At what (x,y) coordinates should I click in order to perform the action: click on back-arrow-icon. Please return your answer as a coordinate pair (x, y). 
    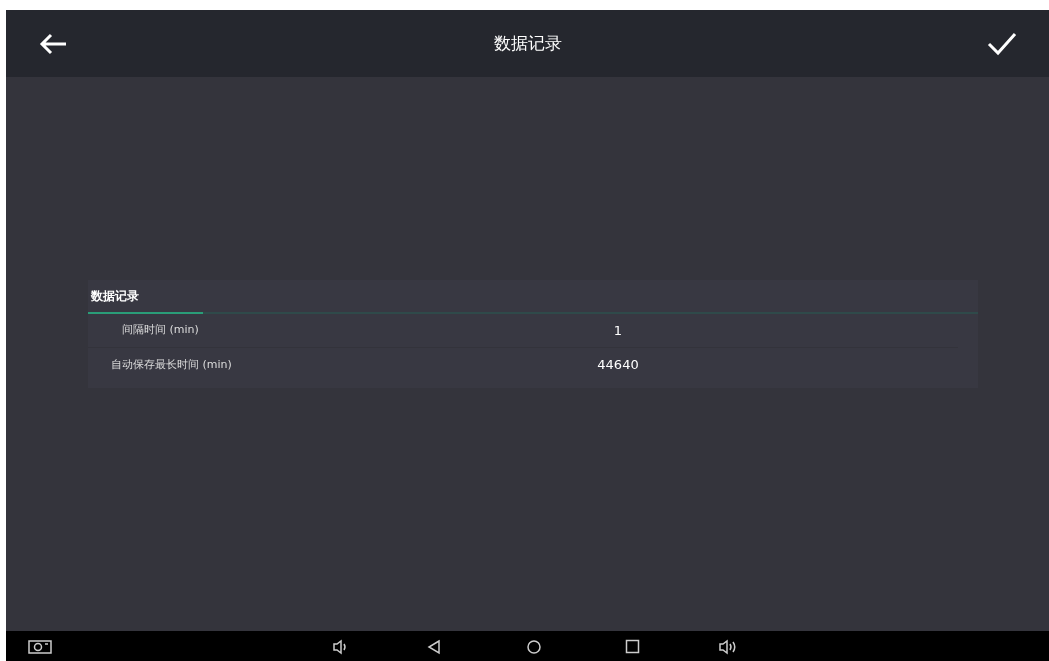
    Looking at the image, I should click on (53, 43).